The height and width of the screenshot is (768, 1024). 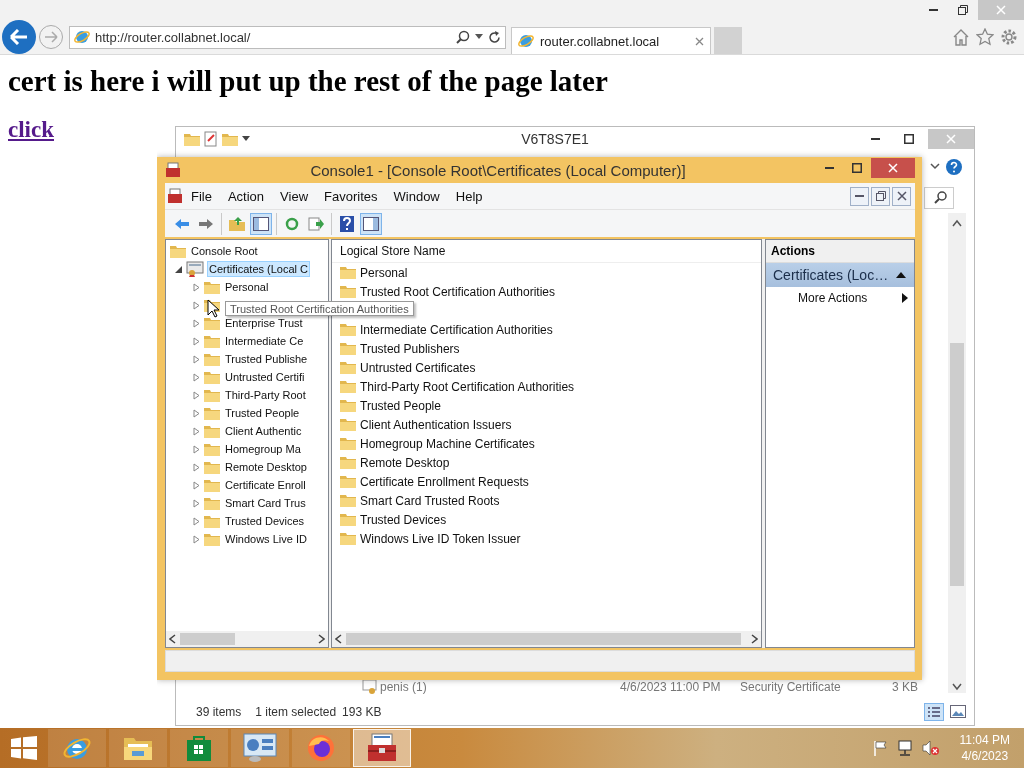 What do you see at coordinates (246, 196) in the screenshot?
I see `menu-item: Action` at bounding box center [246, 196].